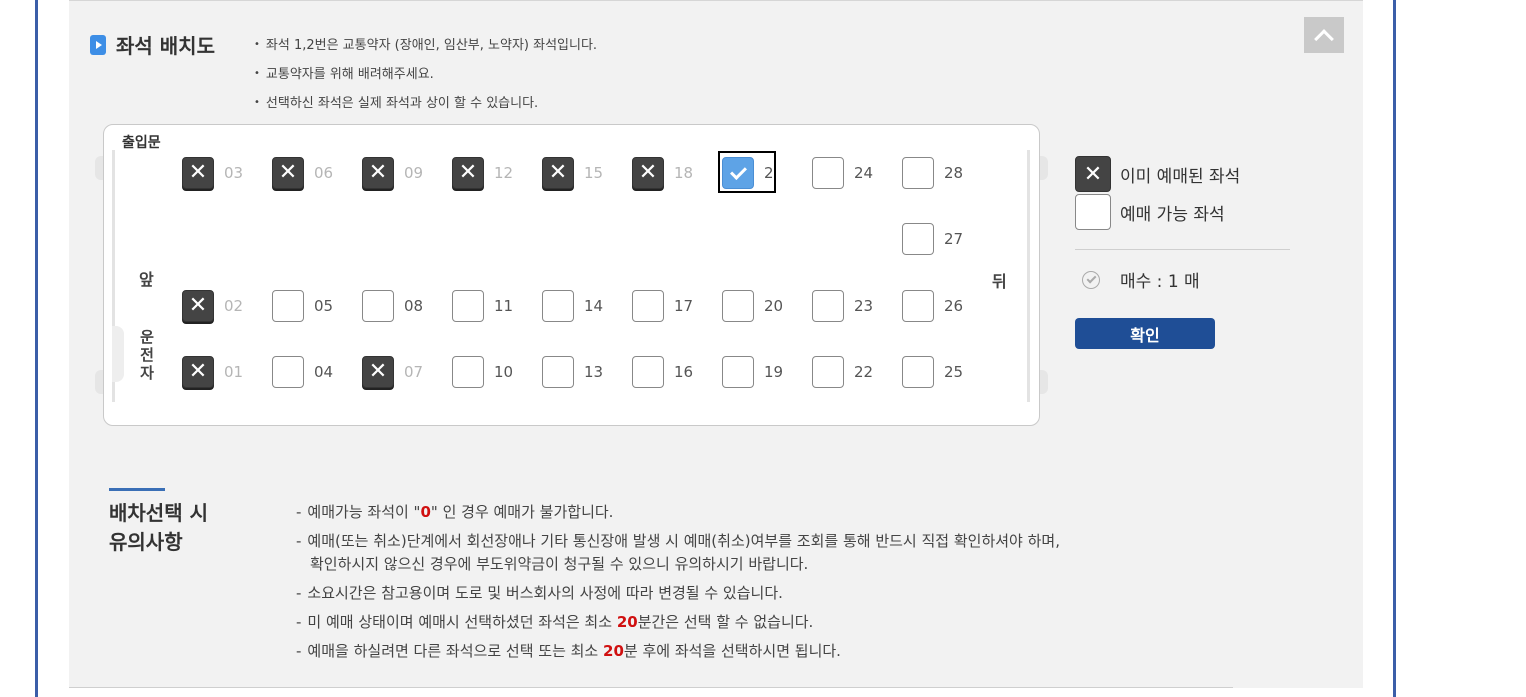 The width and height of the screenshot is (1526, 697). I want to click on notice-item: - 예매가능 좌석이 "0" 인 경우 예매가 불가합니다., so click(678, 512).